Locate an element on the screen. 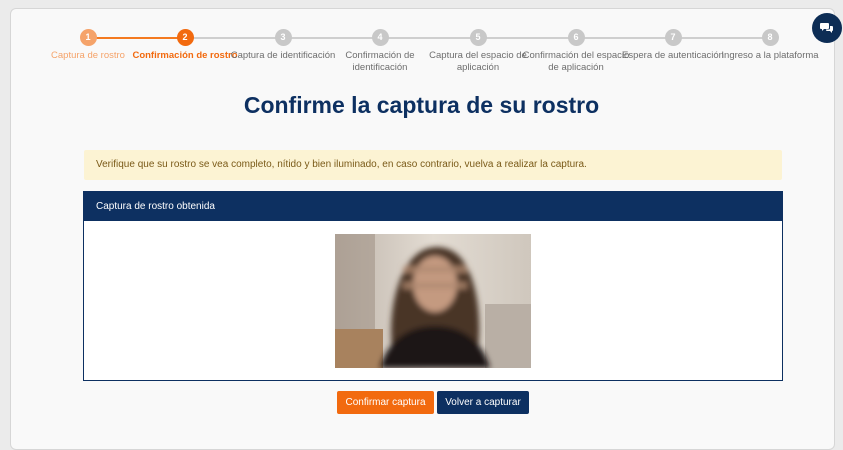  page-title: Confirme la captura de su rostro is located at coordinates (421, 105).